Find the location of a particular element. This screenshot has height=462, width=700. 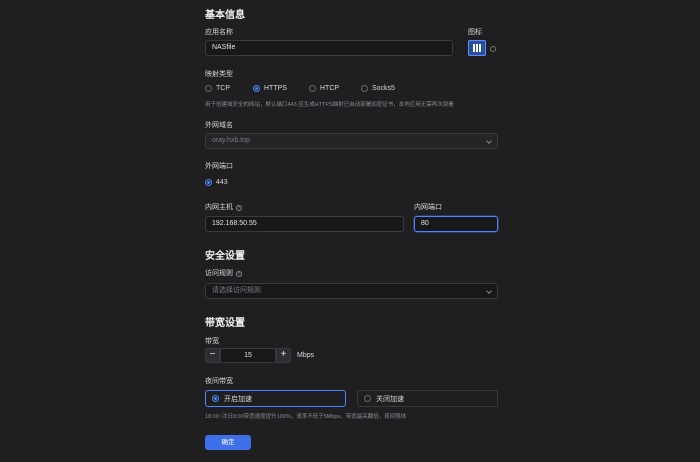

nas-icon is located at coordinates (477, 48).